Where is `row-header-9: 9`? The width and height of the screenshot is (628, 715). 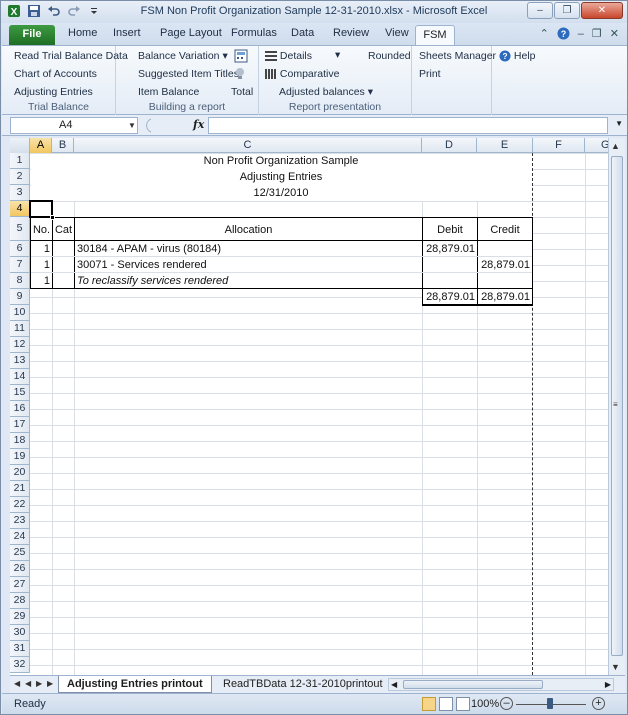
row-header-9: 9 is located at coordinates (20, 297).